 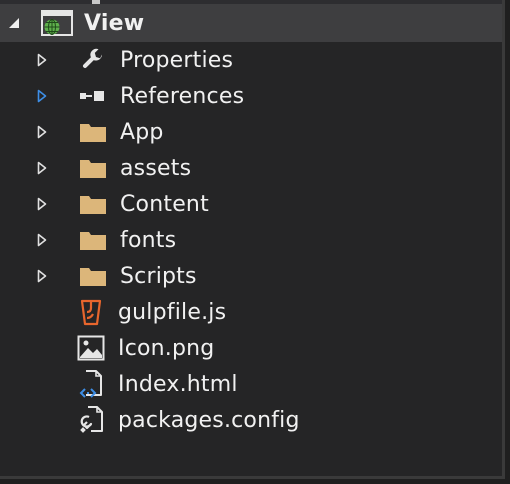 What do you see at coordinates (91, 348) in the screenshot?
I see `image-file-icon` at bounding box center [91, 348].